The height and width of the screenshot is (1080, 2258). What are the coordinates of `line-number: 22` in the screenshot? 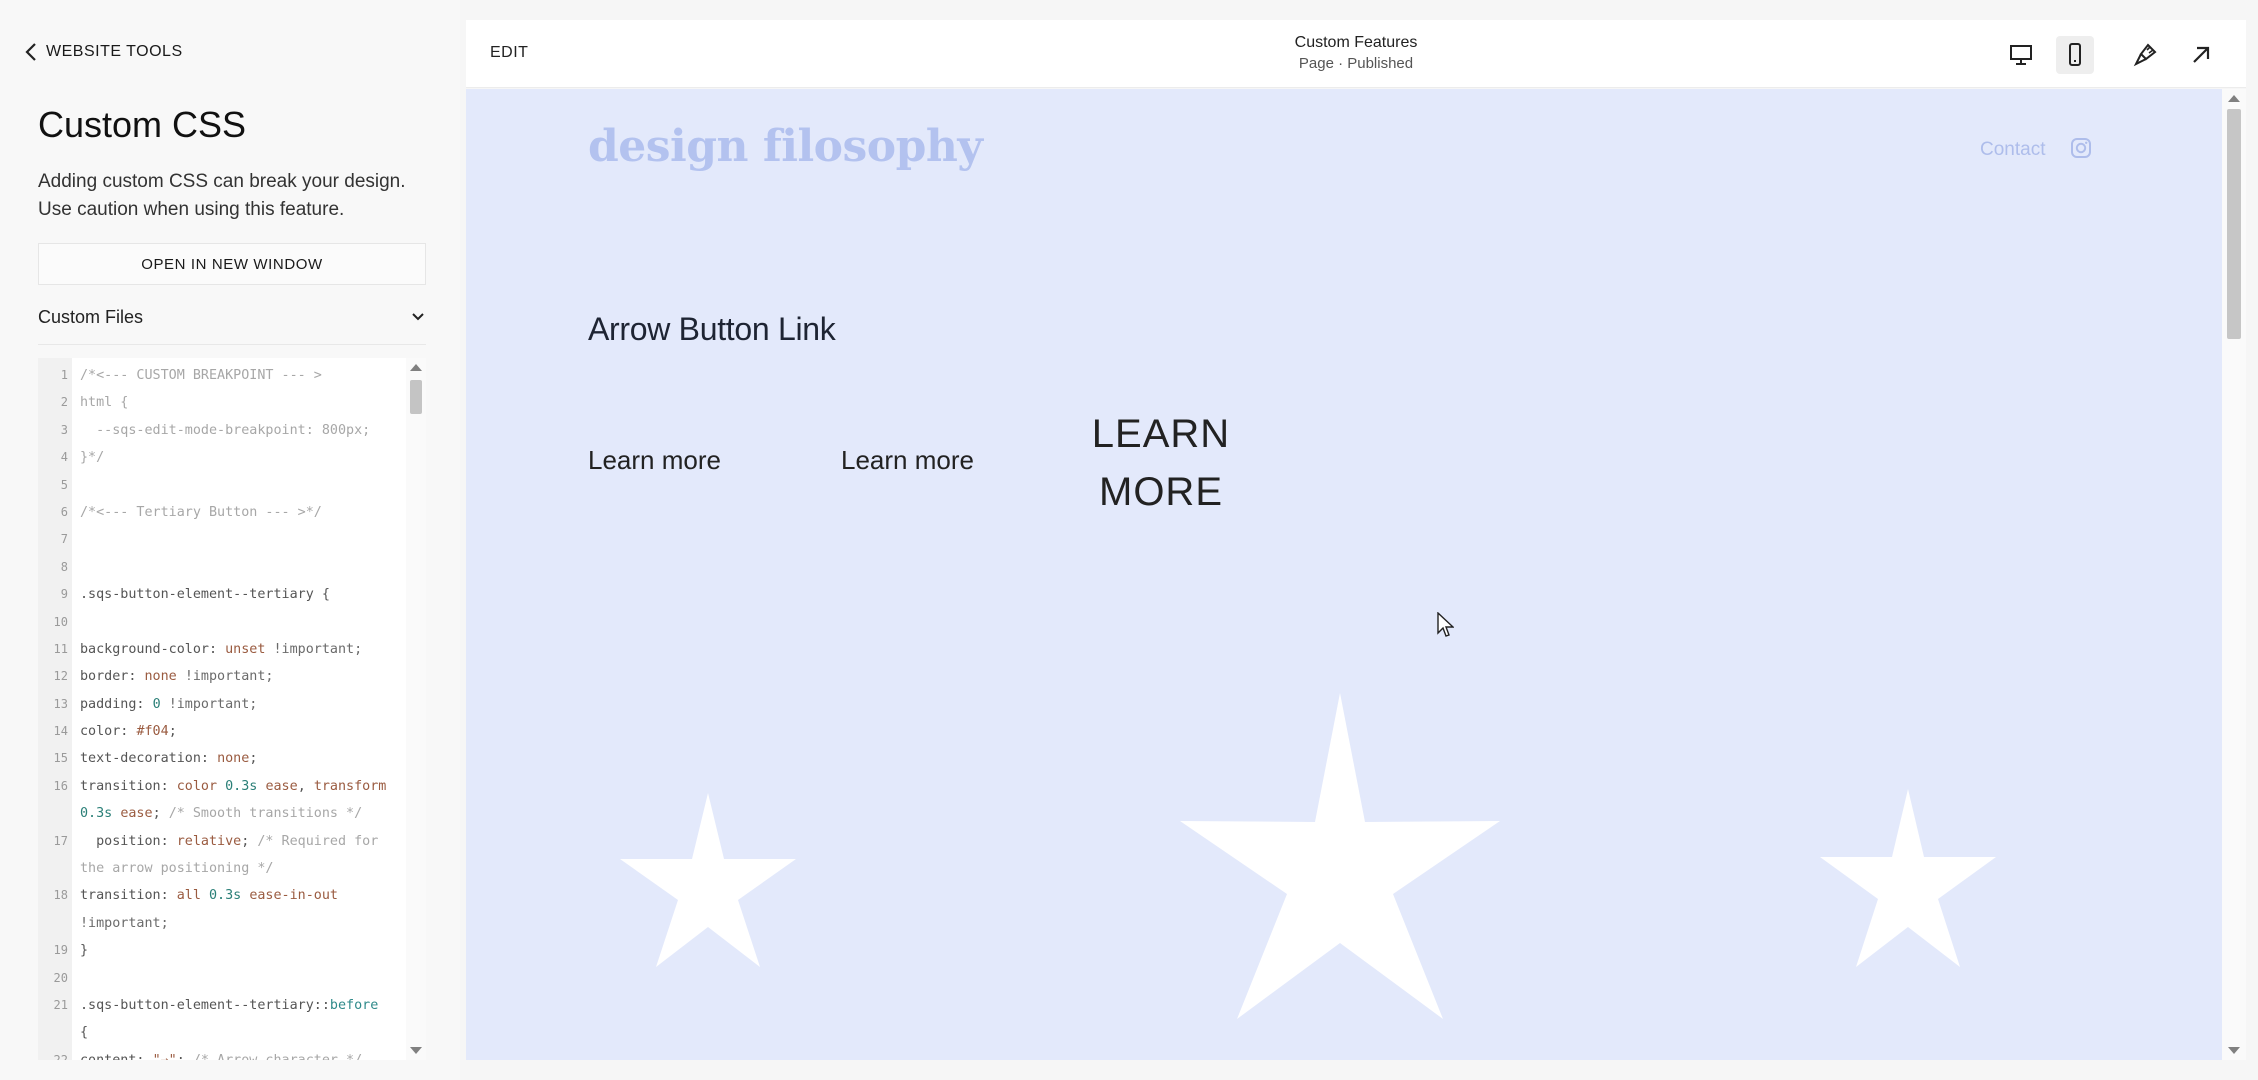 It's located at (60, 1056).